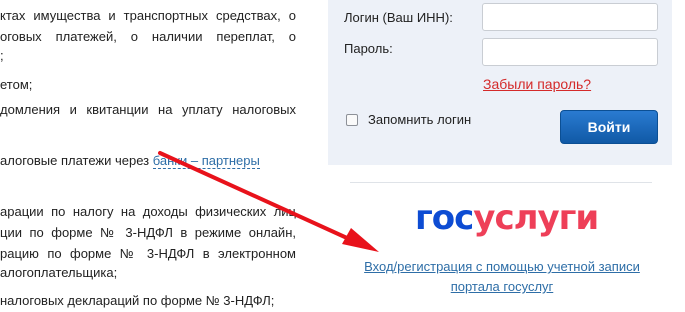 This screenshot has height=312, width=685. I want to click on article-line: налоговых деклараций по форме № 3-НДФЛ;, so click(137, 300).